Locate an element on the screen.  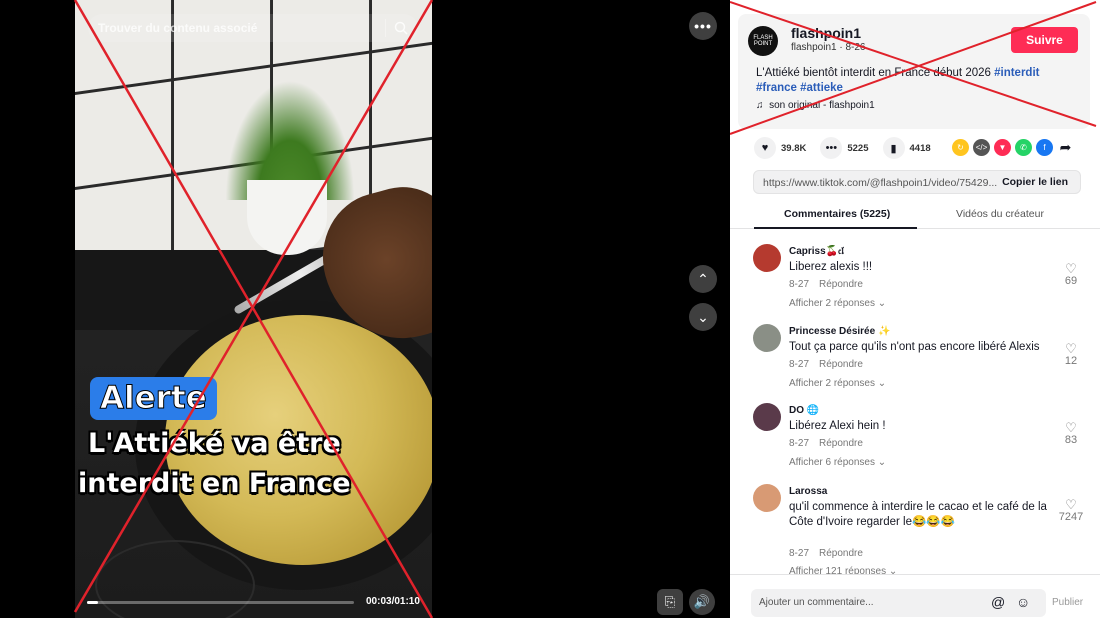
panel-tabs: Commentaires (5225) Vidéos du créateur is located at coordinates (915, 217).